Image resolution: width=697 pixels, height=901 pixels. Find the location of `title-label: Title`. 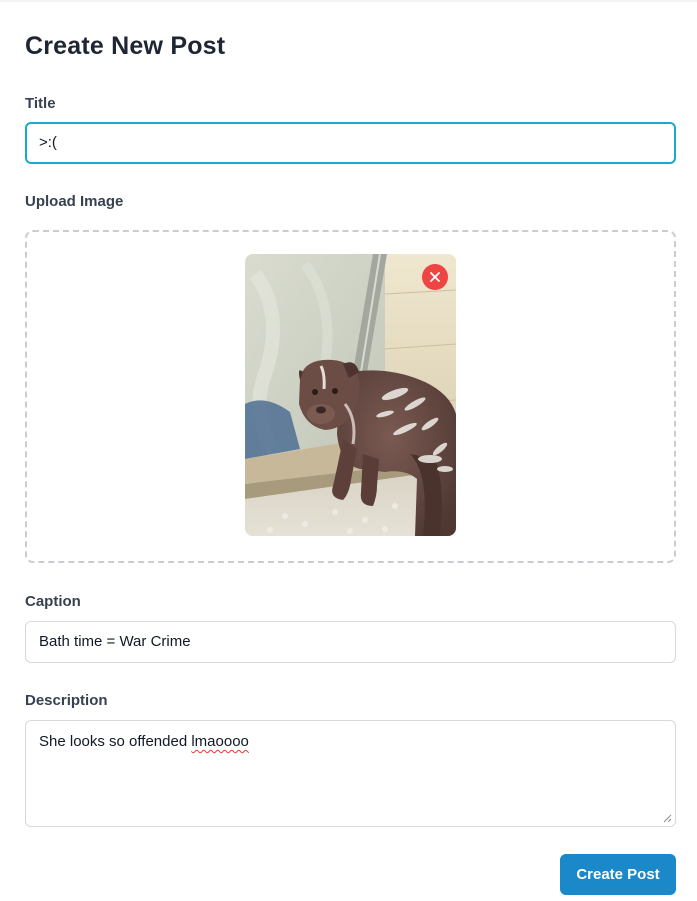

title-label: Title is located at coordinates (40, 103).